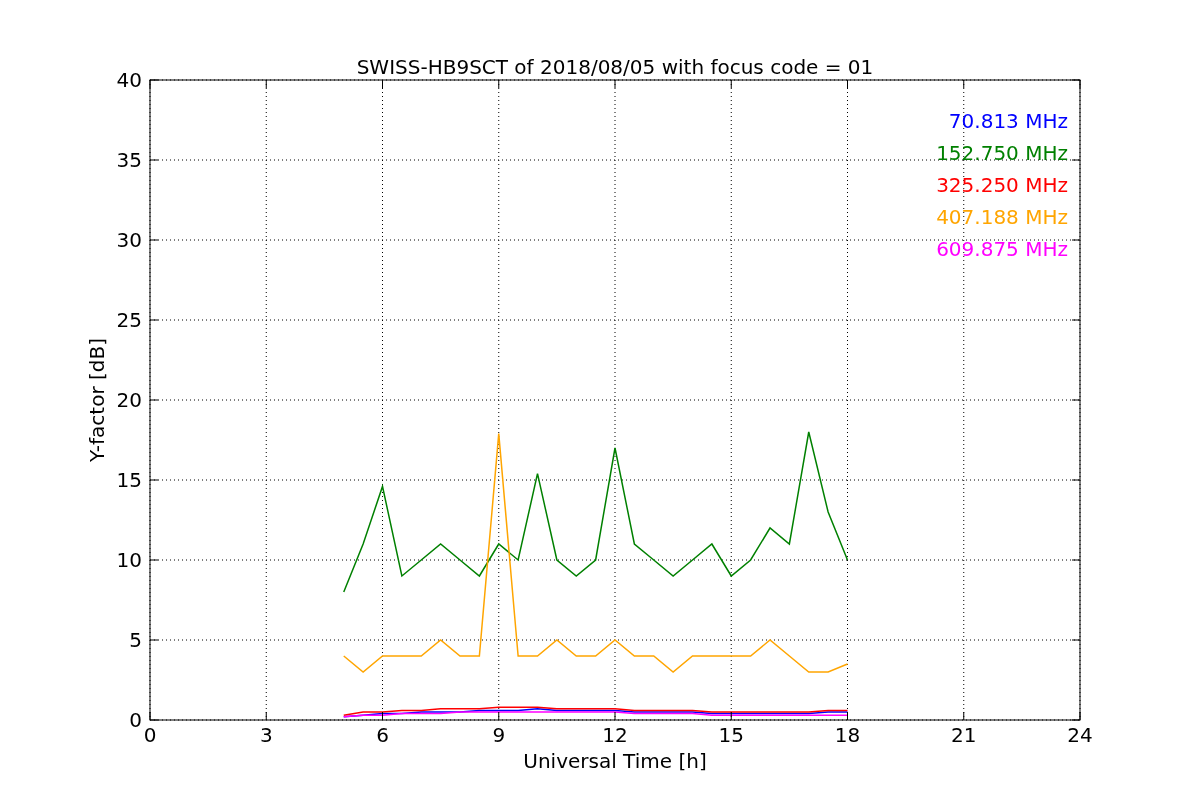  Describe the element at coordinates (731, 735) in the screenshot. I see `x-tick-label: 15` at that location.